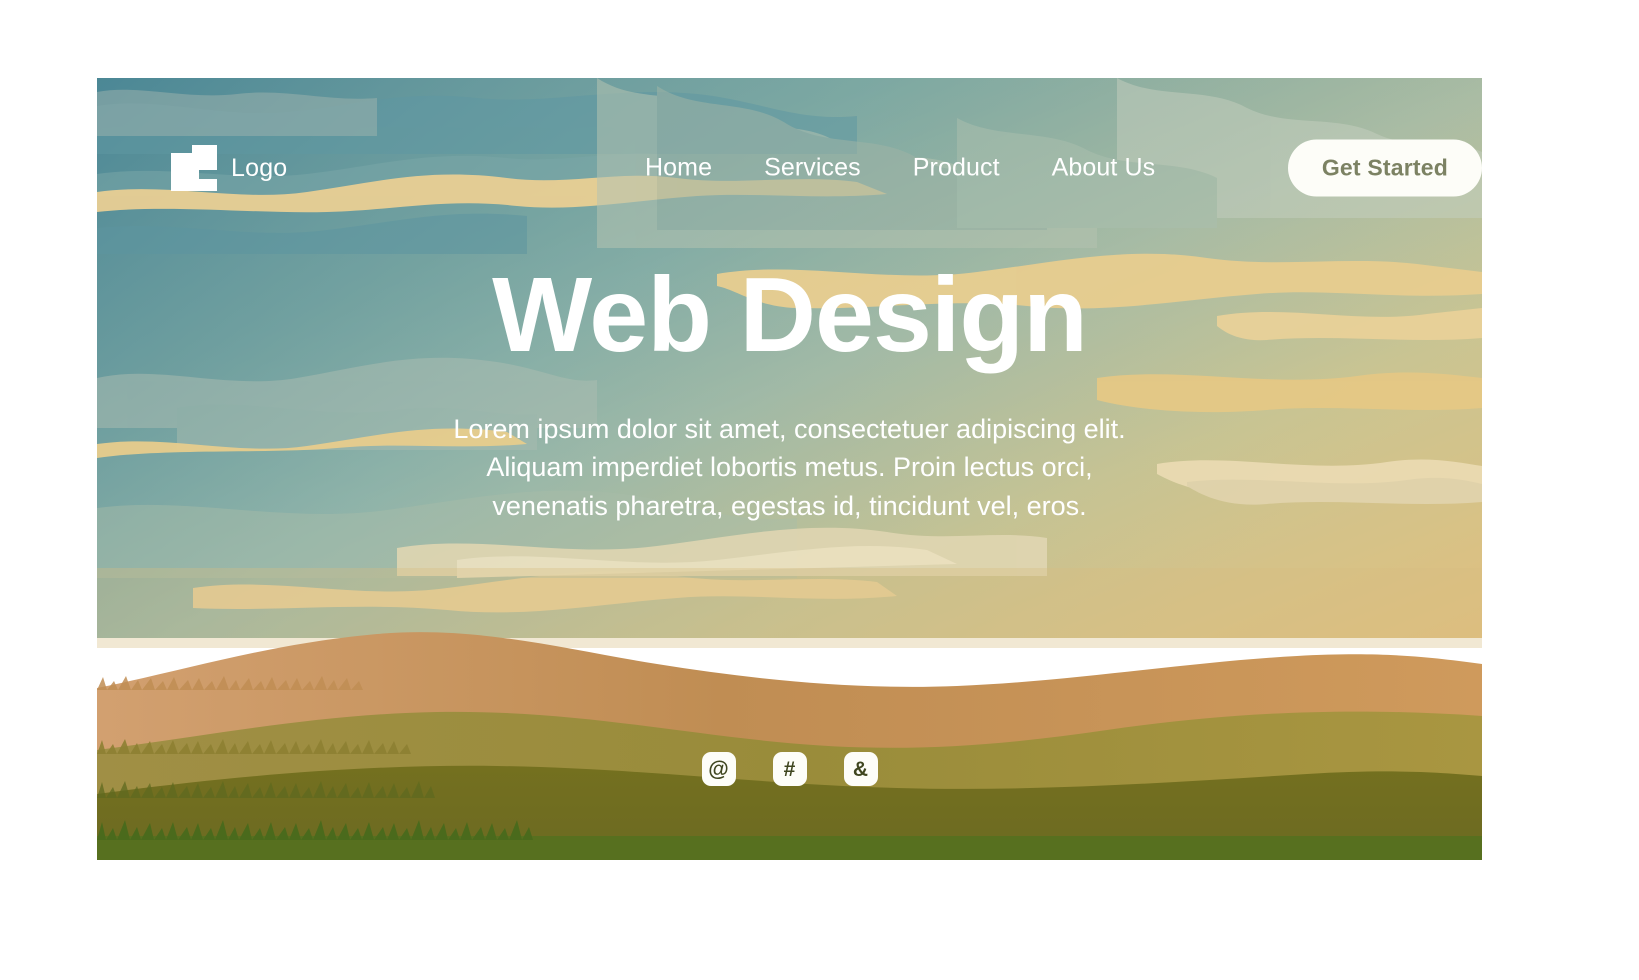  I want to click on nav-link-home: Home, so click(678, 168).